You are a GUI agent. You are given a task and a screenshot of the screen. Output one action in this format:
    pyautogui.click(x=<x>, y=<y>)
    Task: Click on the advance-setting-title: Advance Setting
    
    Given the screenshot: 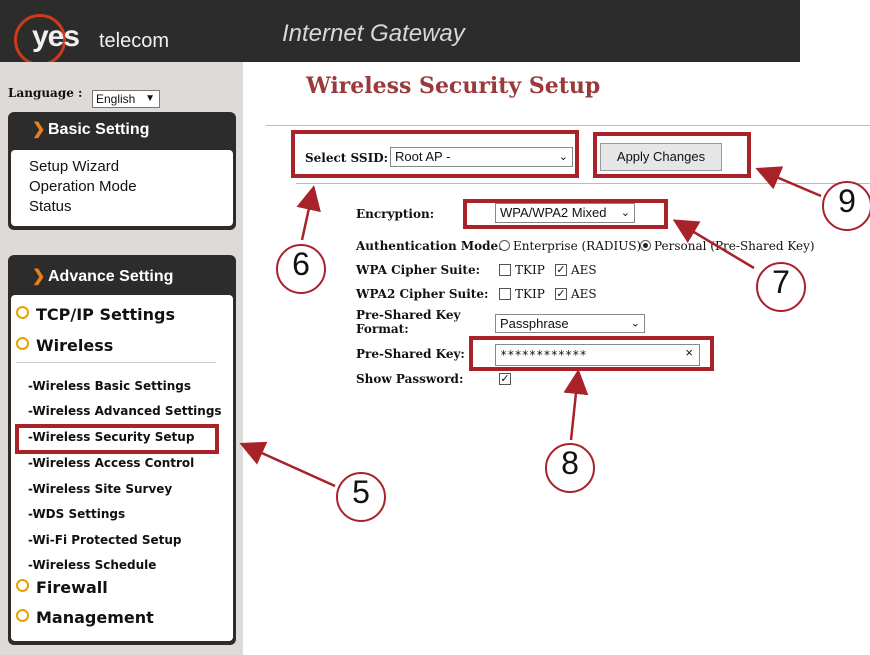 What is the action you would take?
    pyautogui.click(x=111, y=276)
    